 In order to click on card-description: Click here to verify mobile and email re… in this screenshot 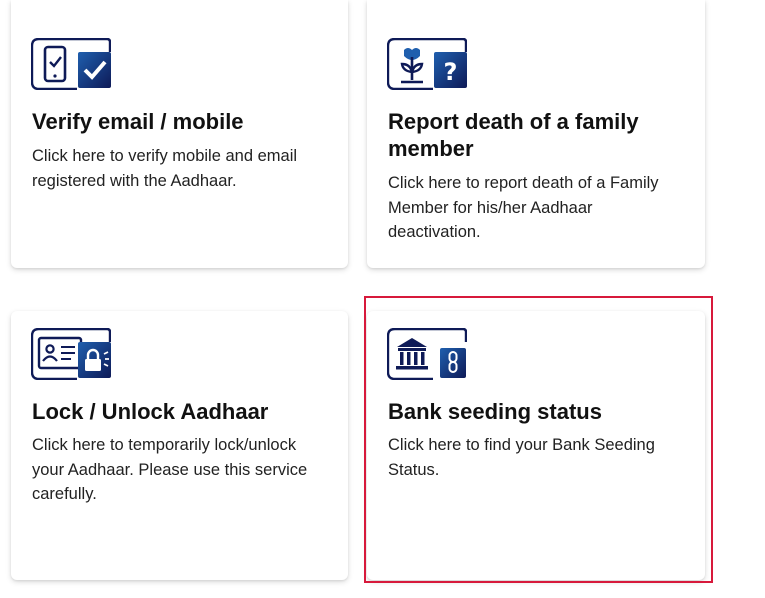, I will do `click(165, 168)`.